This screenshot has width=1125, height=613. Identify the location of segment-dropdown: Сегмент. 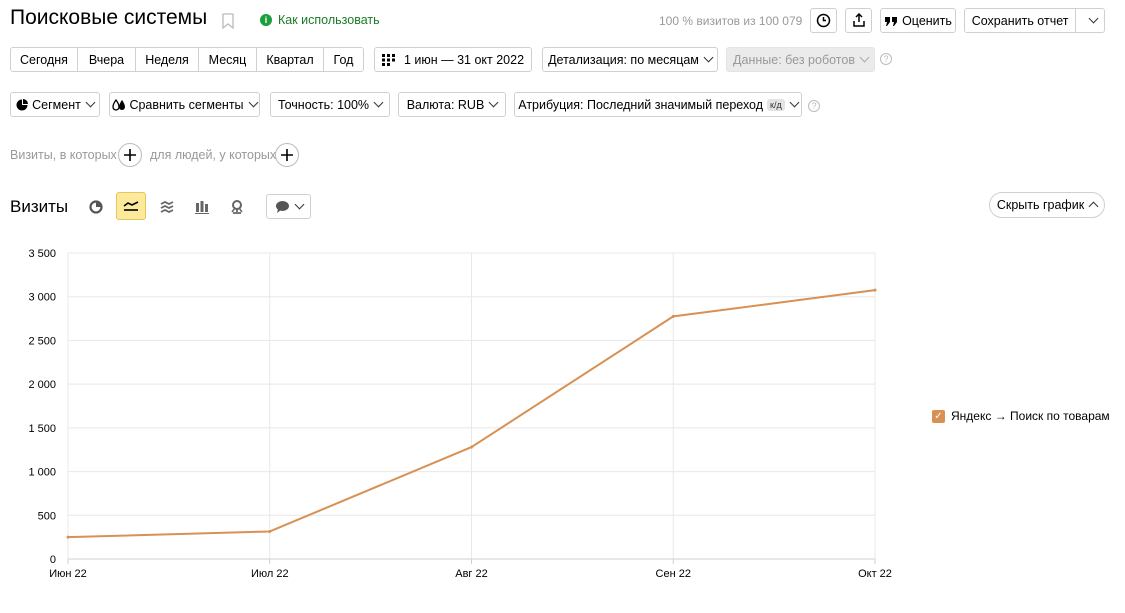
(55, 104).